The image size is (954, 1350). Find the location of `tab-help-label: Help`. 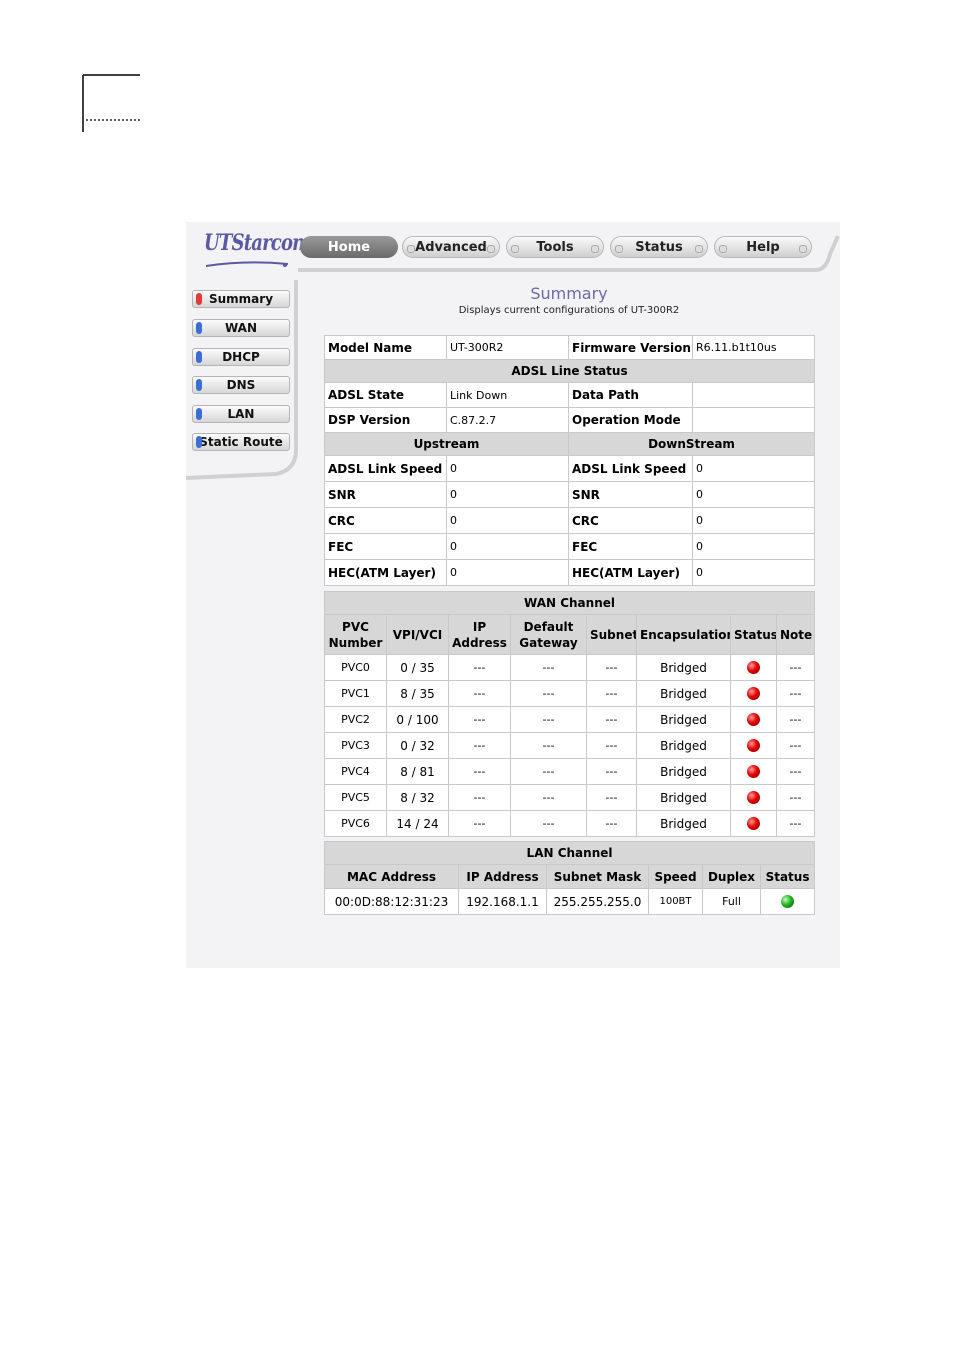

tab-help-label: Help is located at coordinates (763, 247).